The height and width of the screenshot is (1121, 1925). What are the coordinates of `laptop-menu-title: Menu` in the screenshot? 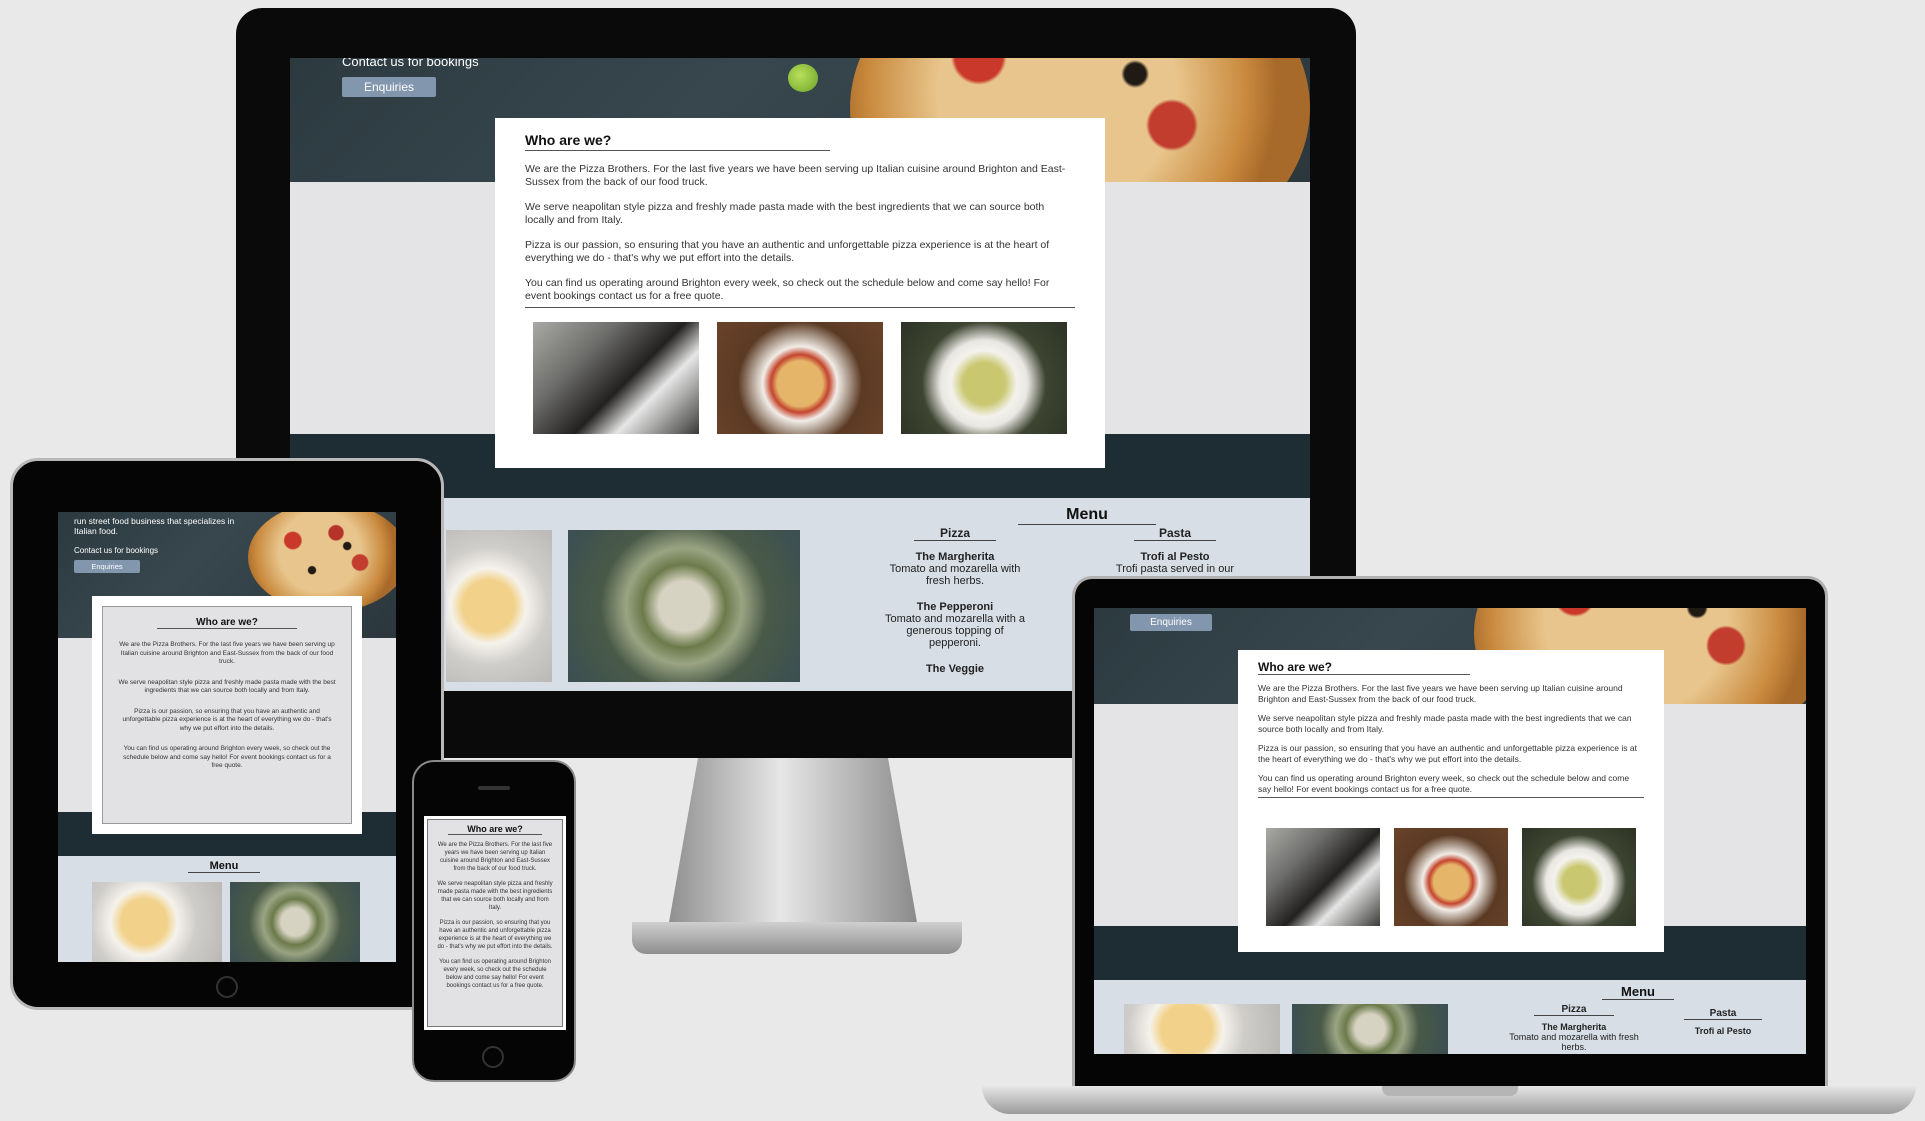 It's located at (1638, 992).